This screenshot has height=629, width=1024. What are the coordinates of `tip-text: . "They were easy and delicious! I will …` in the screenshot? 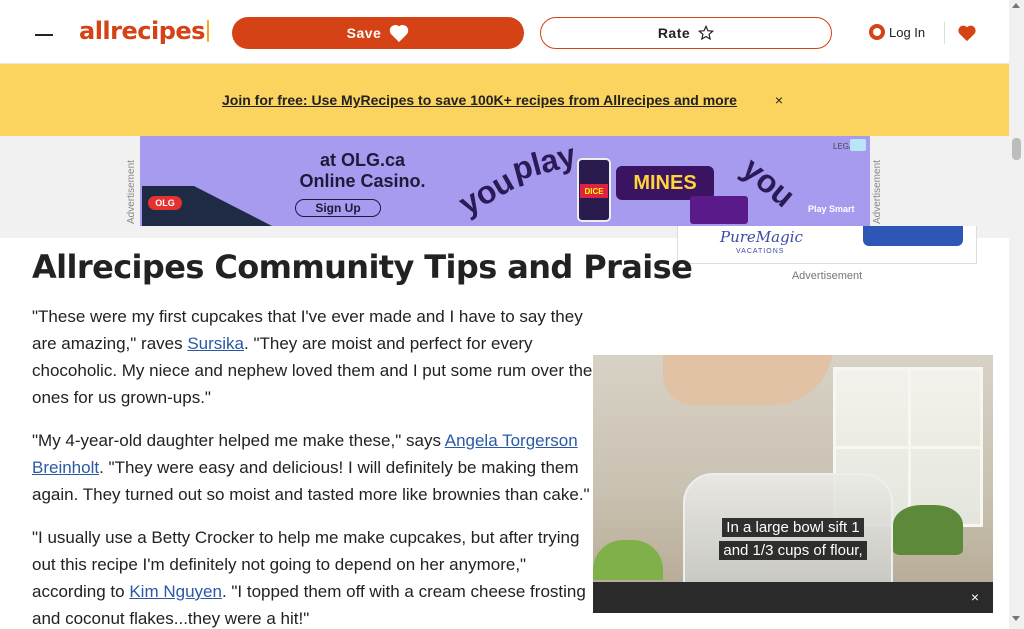 It's located at (311, 481).